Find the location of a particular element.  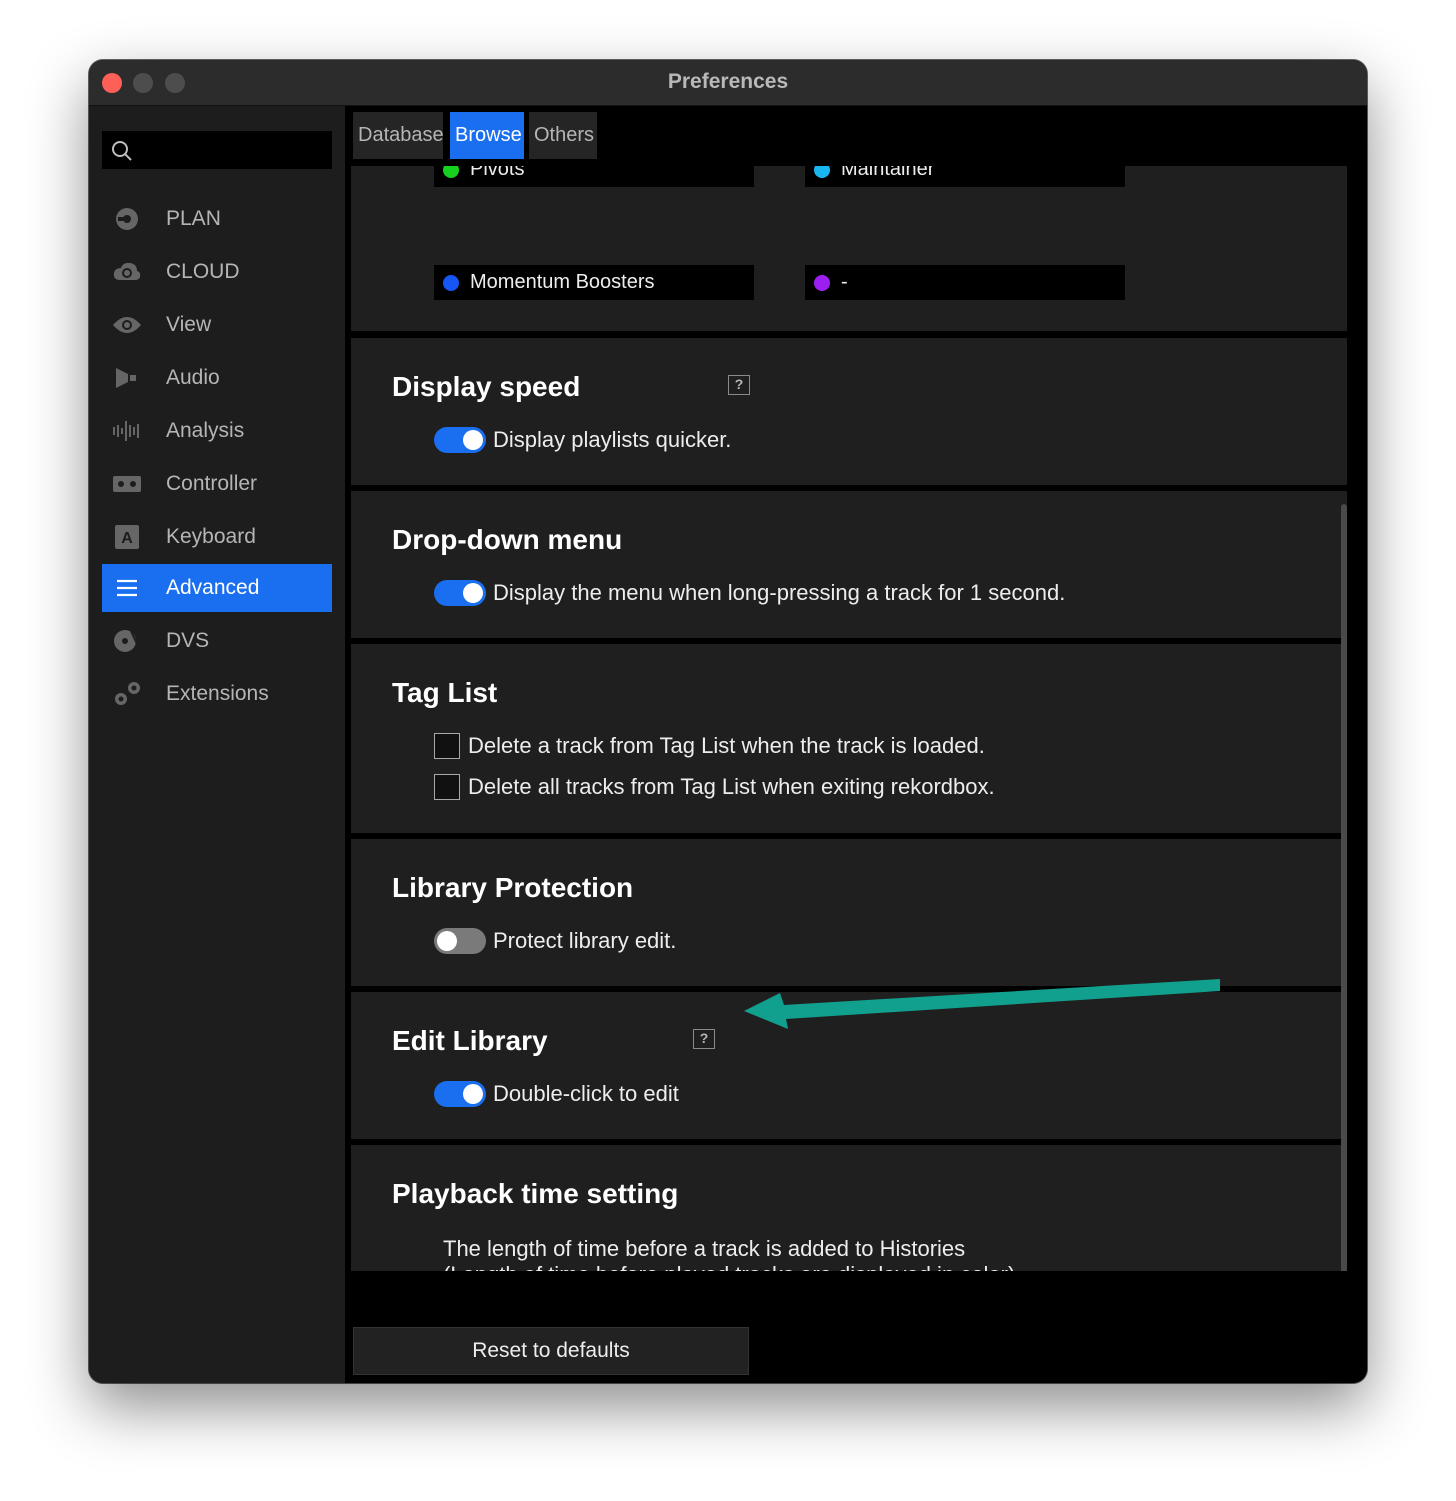

window-title: Preferences is located at coordinates (728, 81).